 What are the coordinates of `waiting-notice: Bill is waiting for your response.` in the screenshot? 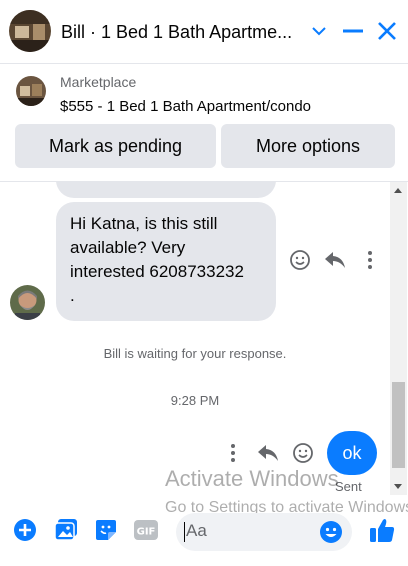 It's located at (195, 353).